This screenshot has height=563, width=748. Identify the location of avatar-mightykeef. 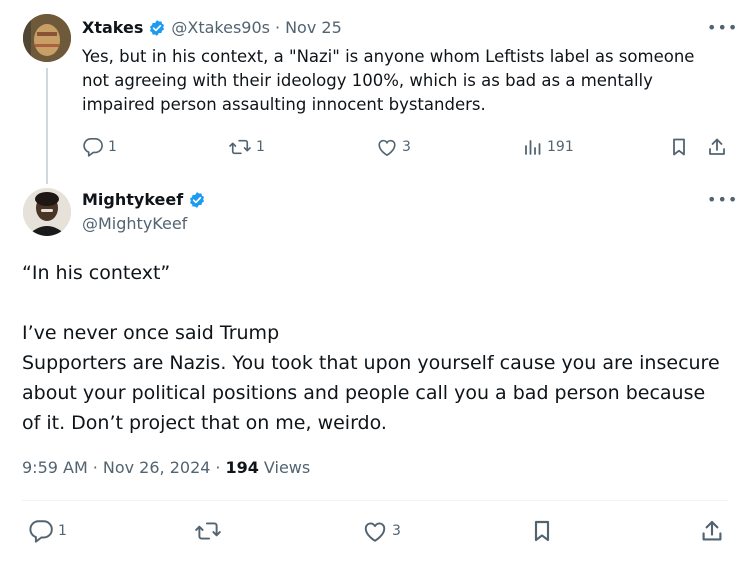
(47, 212).